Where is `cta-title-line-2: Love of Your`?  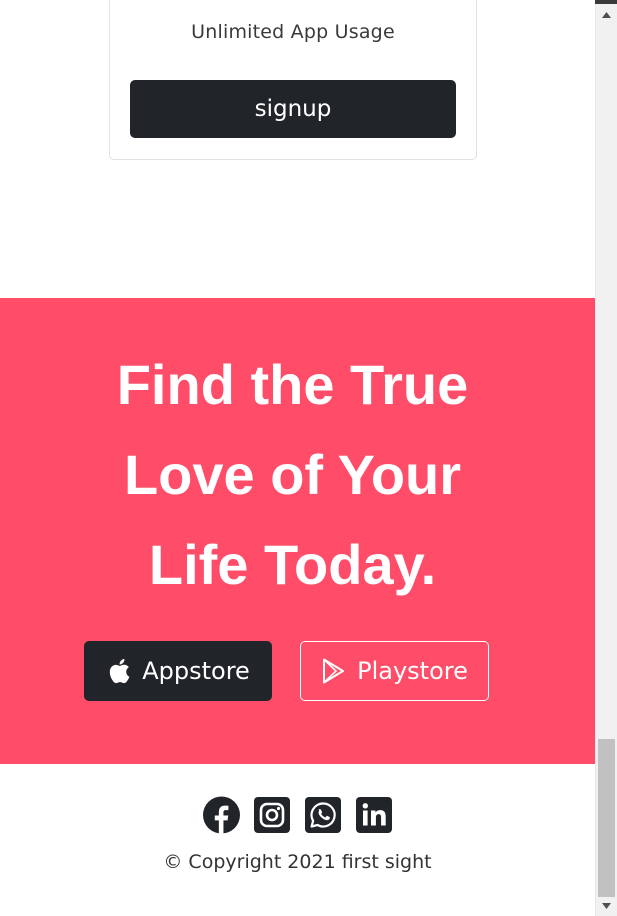
cta-title-line-2: Love of Your is located at coordinates (292, 474).